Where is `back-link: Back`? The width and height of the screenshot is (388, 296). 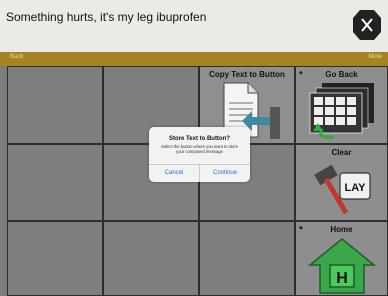
back-link: Back is located at coordinates (16, 57).